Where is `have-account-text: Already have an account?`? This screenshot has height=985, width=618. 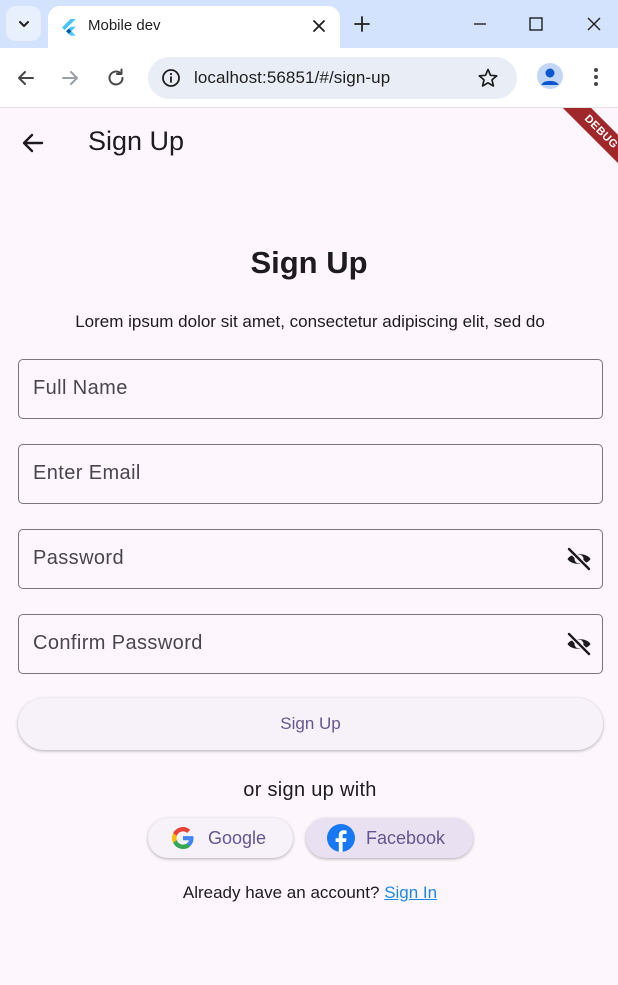 have-account-text: Already have an account? is located at coordinates (281, 892).